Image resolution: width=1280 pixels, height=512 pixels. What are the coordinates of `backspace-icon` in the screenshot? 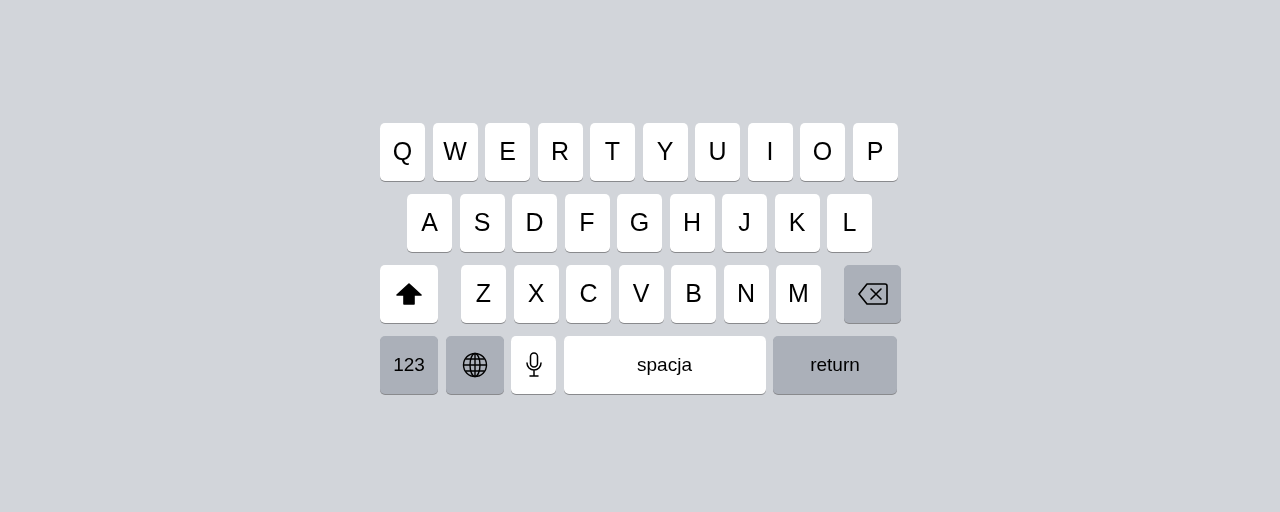 It's located at (872, 293).